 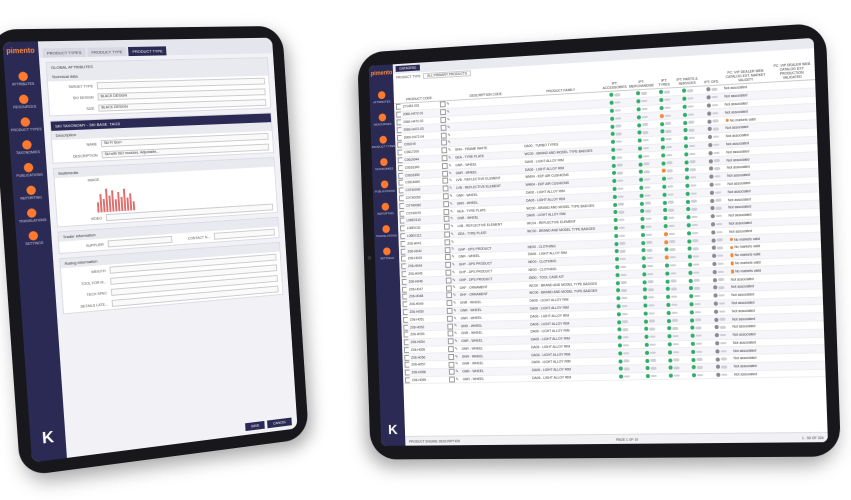 I want to click on sidebar-item-settings: SETTINGS, so click(x=33, y=238).